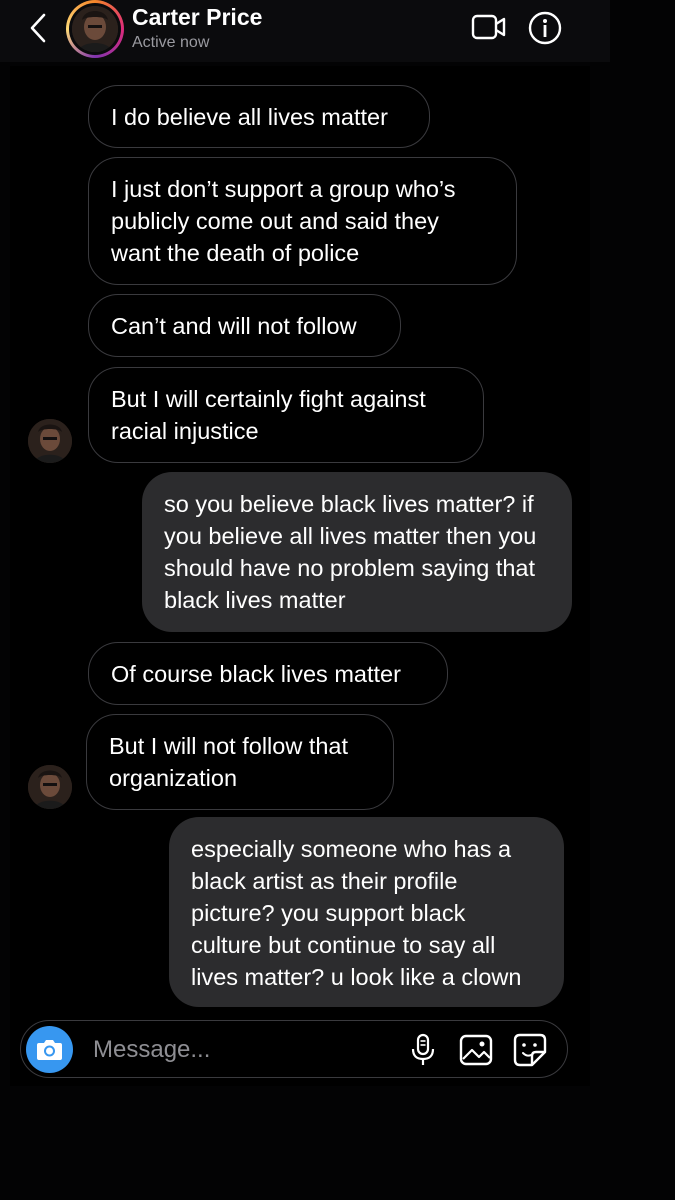 Image resolution: width=675 pixels, height=1200 pixels. I want to click on gallery-button, so click(476, 1050).